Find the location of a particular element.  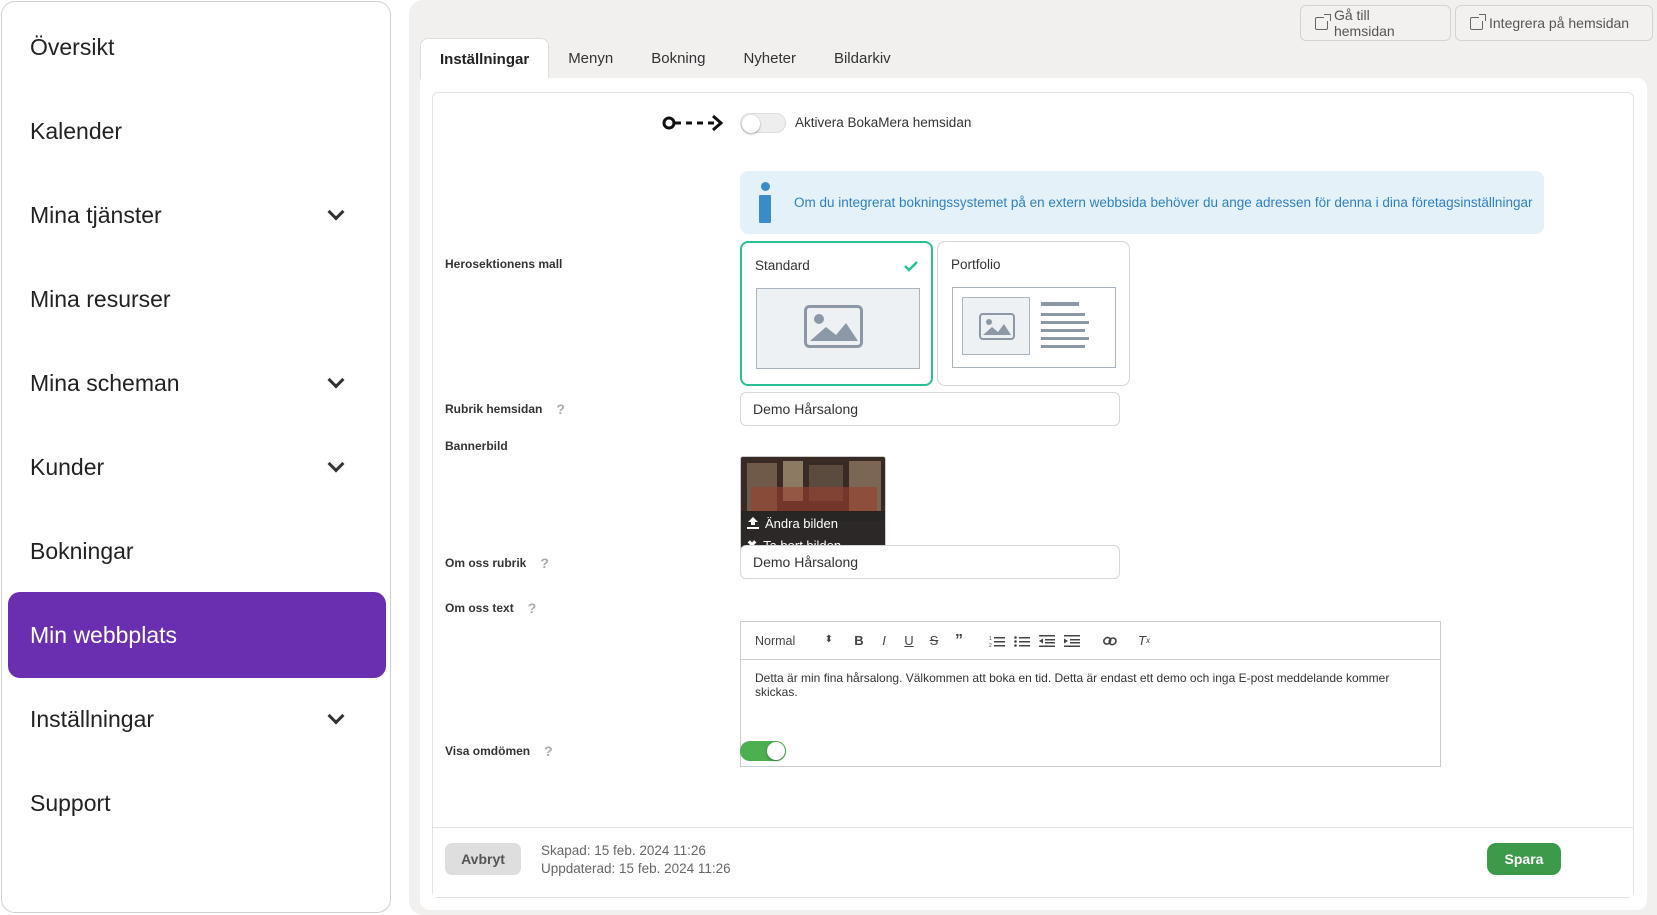

bold-icon: B is located at coordinates (859, 641).